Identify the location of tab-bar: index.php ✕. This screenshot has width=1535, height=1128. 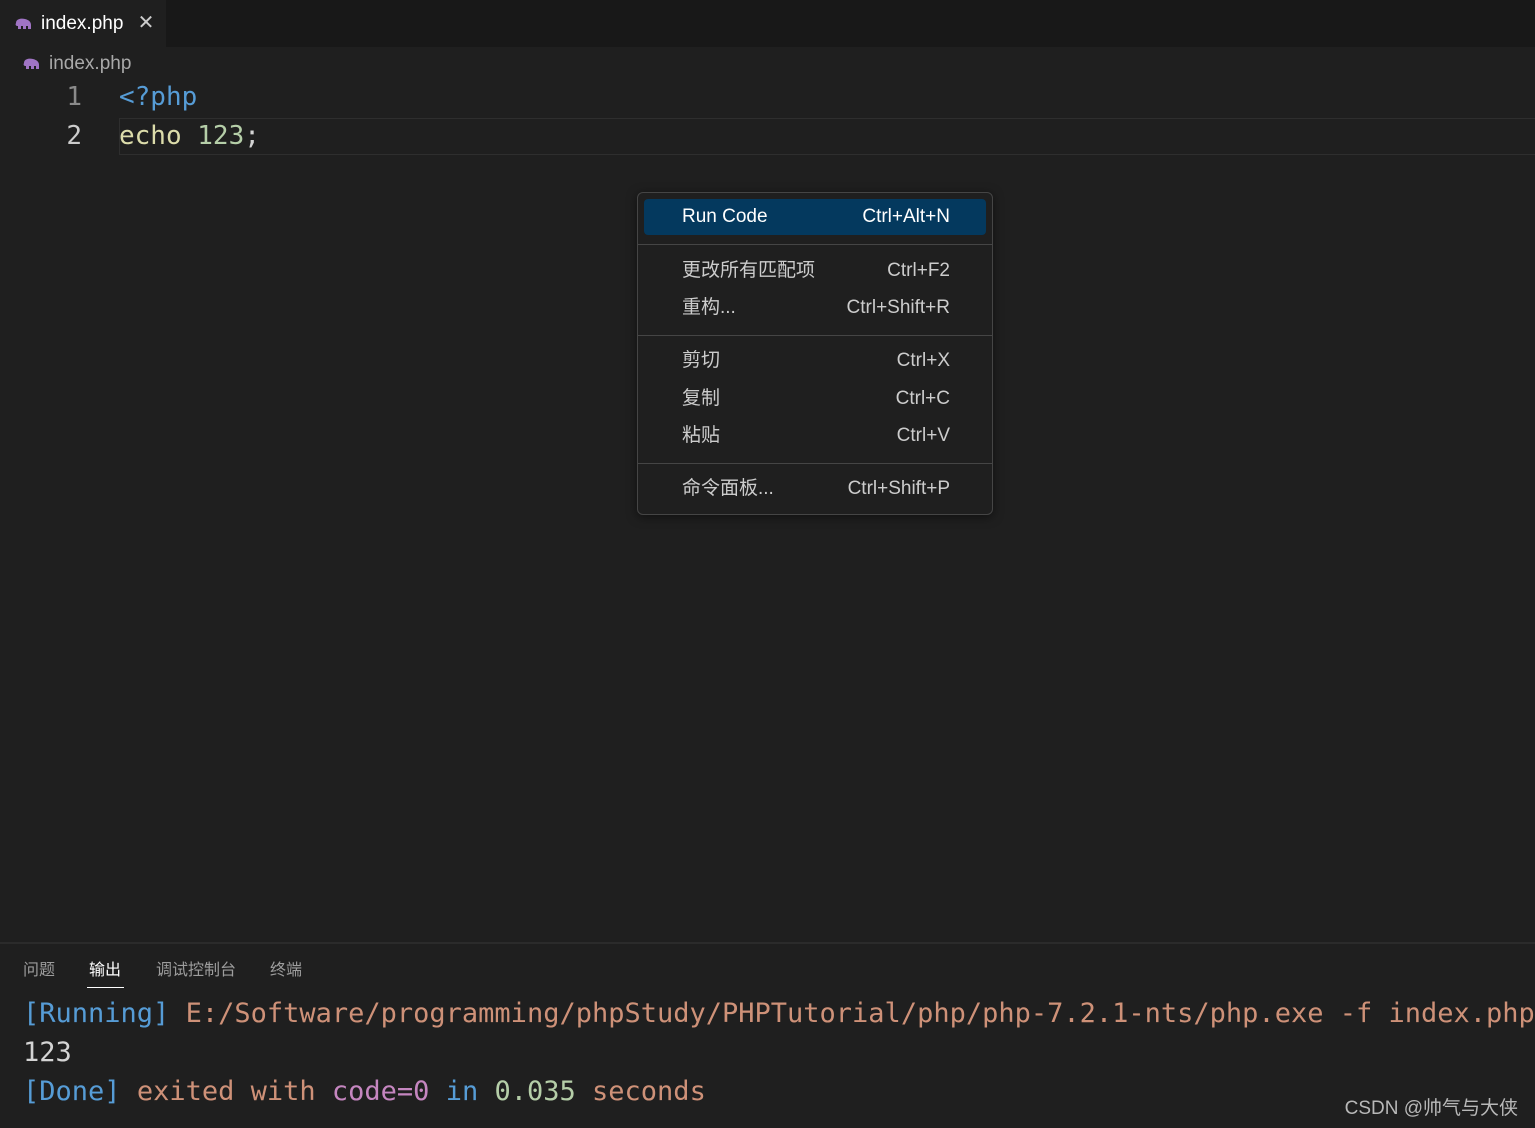
(767, 23).